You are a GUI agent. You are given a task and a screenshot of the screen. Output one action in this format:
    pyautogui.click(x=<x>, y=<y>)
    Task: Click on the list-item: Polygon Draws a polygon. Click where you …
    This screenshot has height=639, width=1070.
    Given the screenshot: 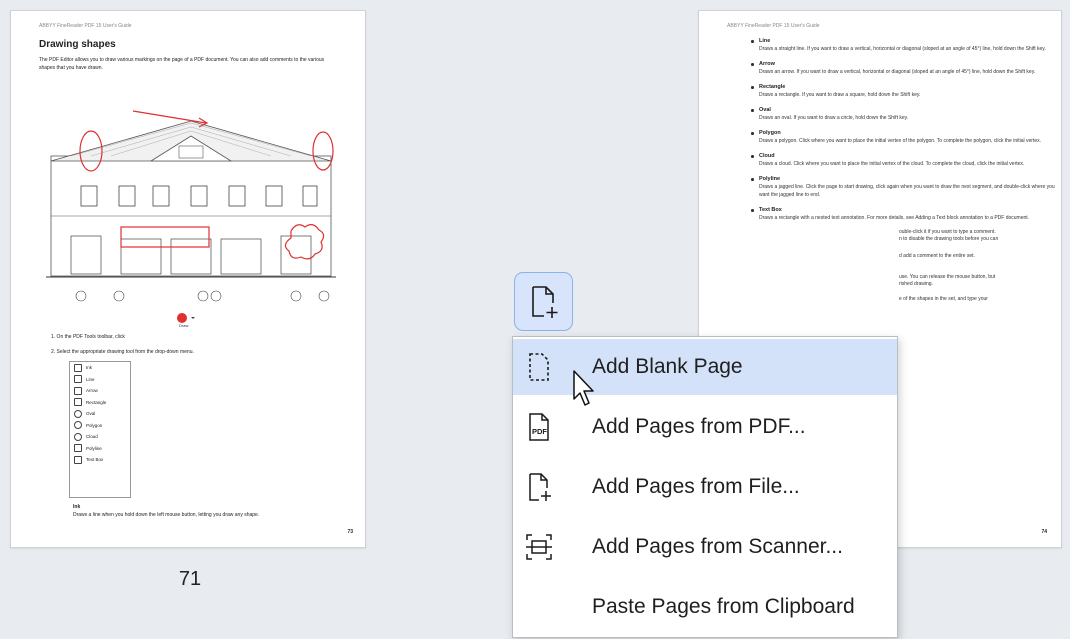 What is the action you would take?
    pyautogui.click(x=903, y=137)
    